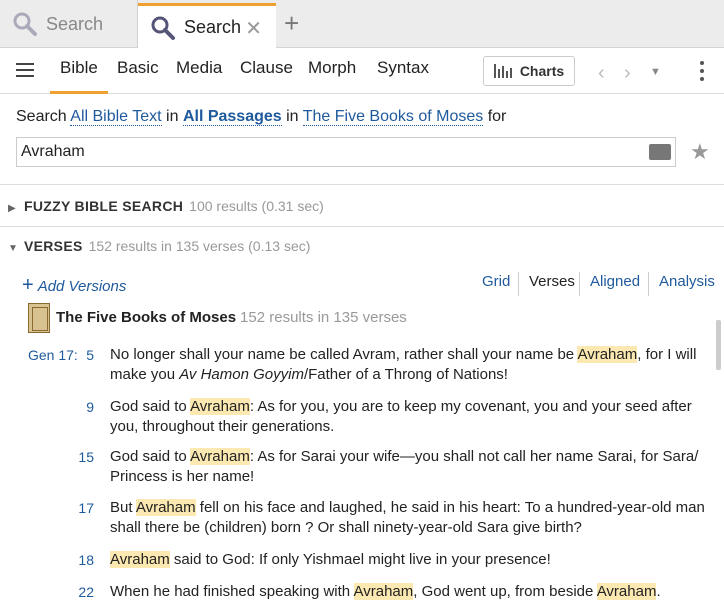 The width and height of the screenshot is (724, 606). What do you see at coordinates (256, 206) in the screenshot?
I see `section-meta: 100 results (0.31 sec)` at bounding box center [256, 206].